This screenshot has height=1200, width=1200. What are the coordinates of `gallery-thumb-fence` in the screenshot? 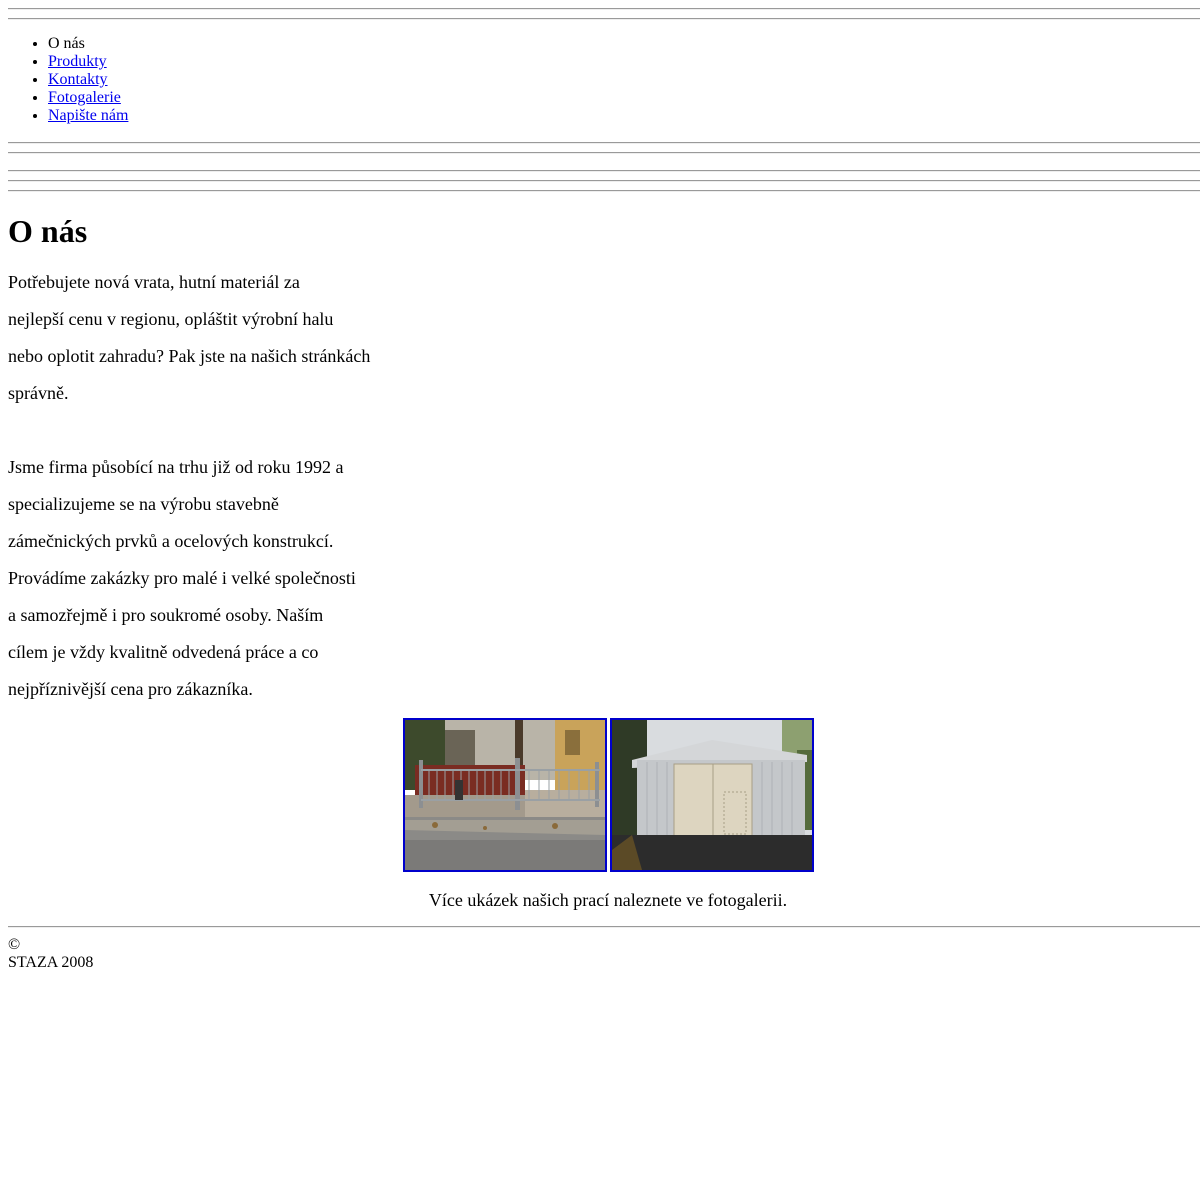 It's located at (505, 795).